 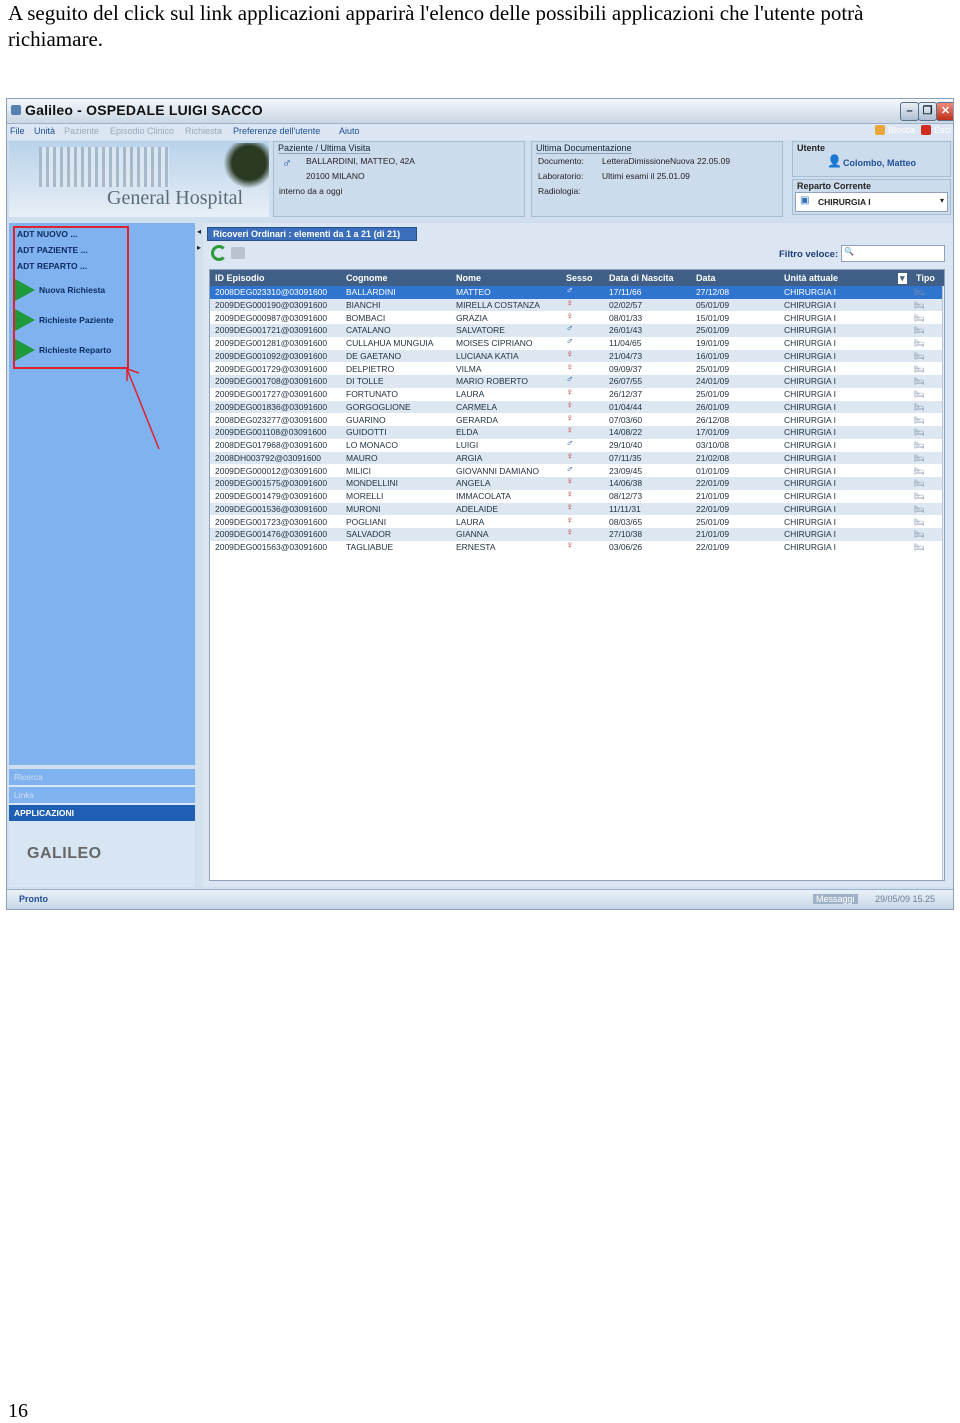 I want to click on cell-nome: GERARDA, so click(x=477, y=419).